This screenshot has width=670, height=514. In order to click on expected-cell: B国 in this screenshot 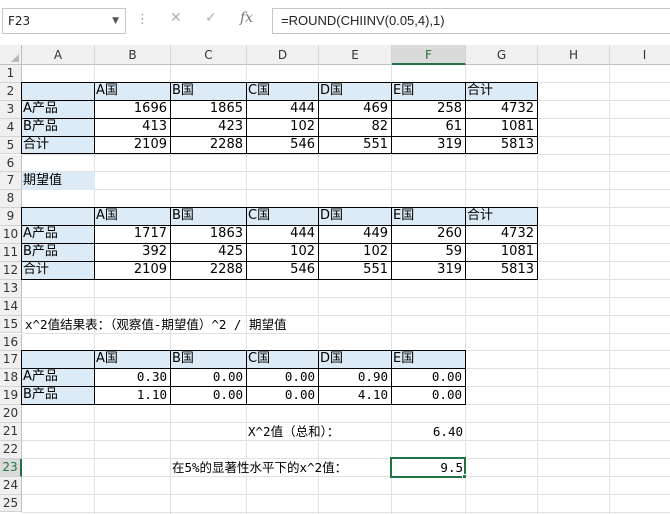, I will do `click(208, 217)`.